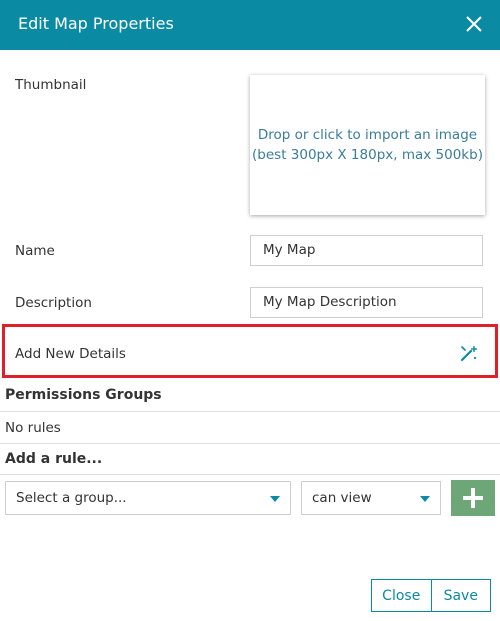  I want to click on save-button: Save, so click(460, 595).